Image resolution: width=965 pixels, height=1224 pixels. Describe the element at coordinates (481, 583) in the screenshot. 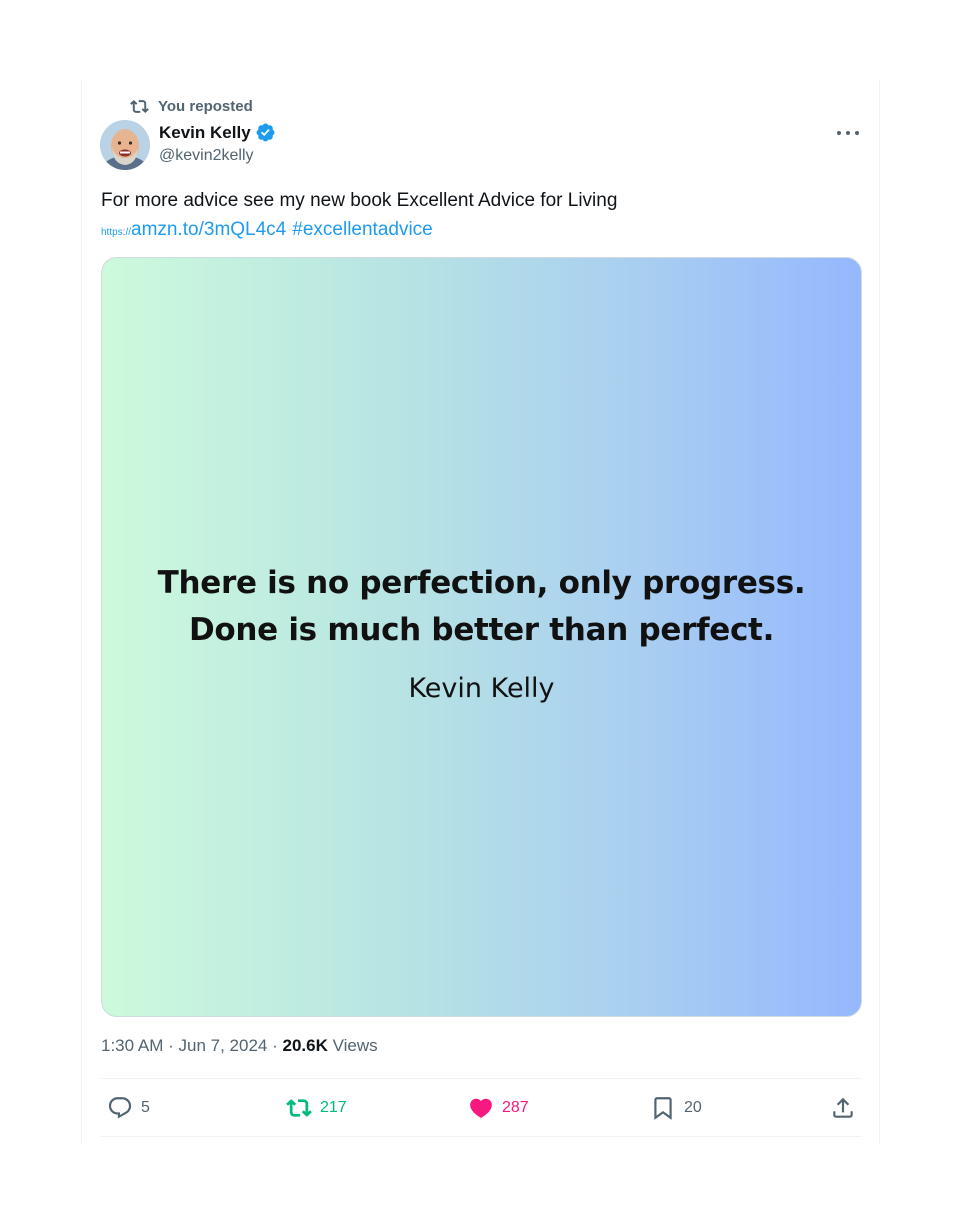

I see `quote-line-1: There is no perfection, only progress.` at that location.